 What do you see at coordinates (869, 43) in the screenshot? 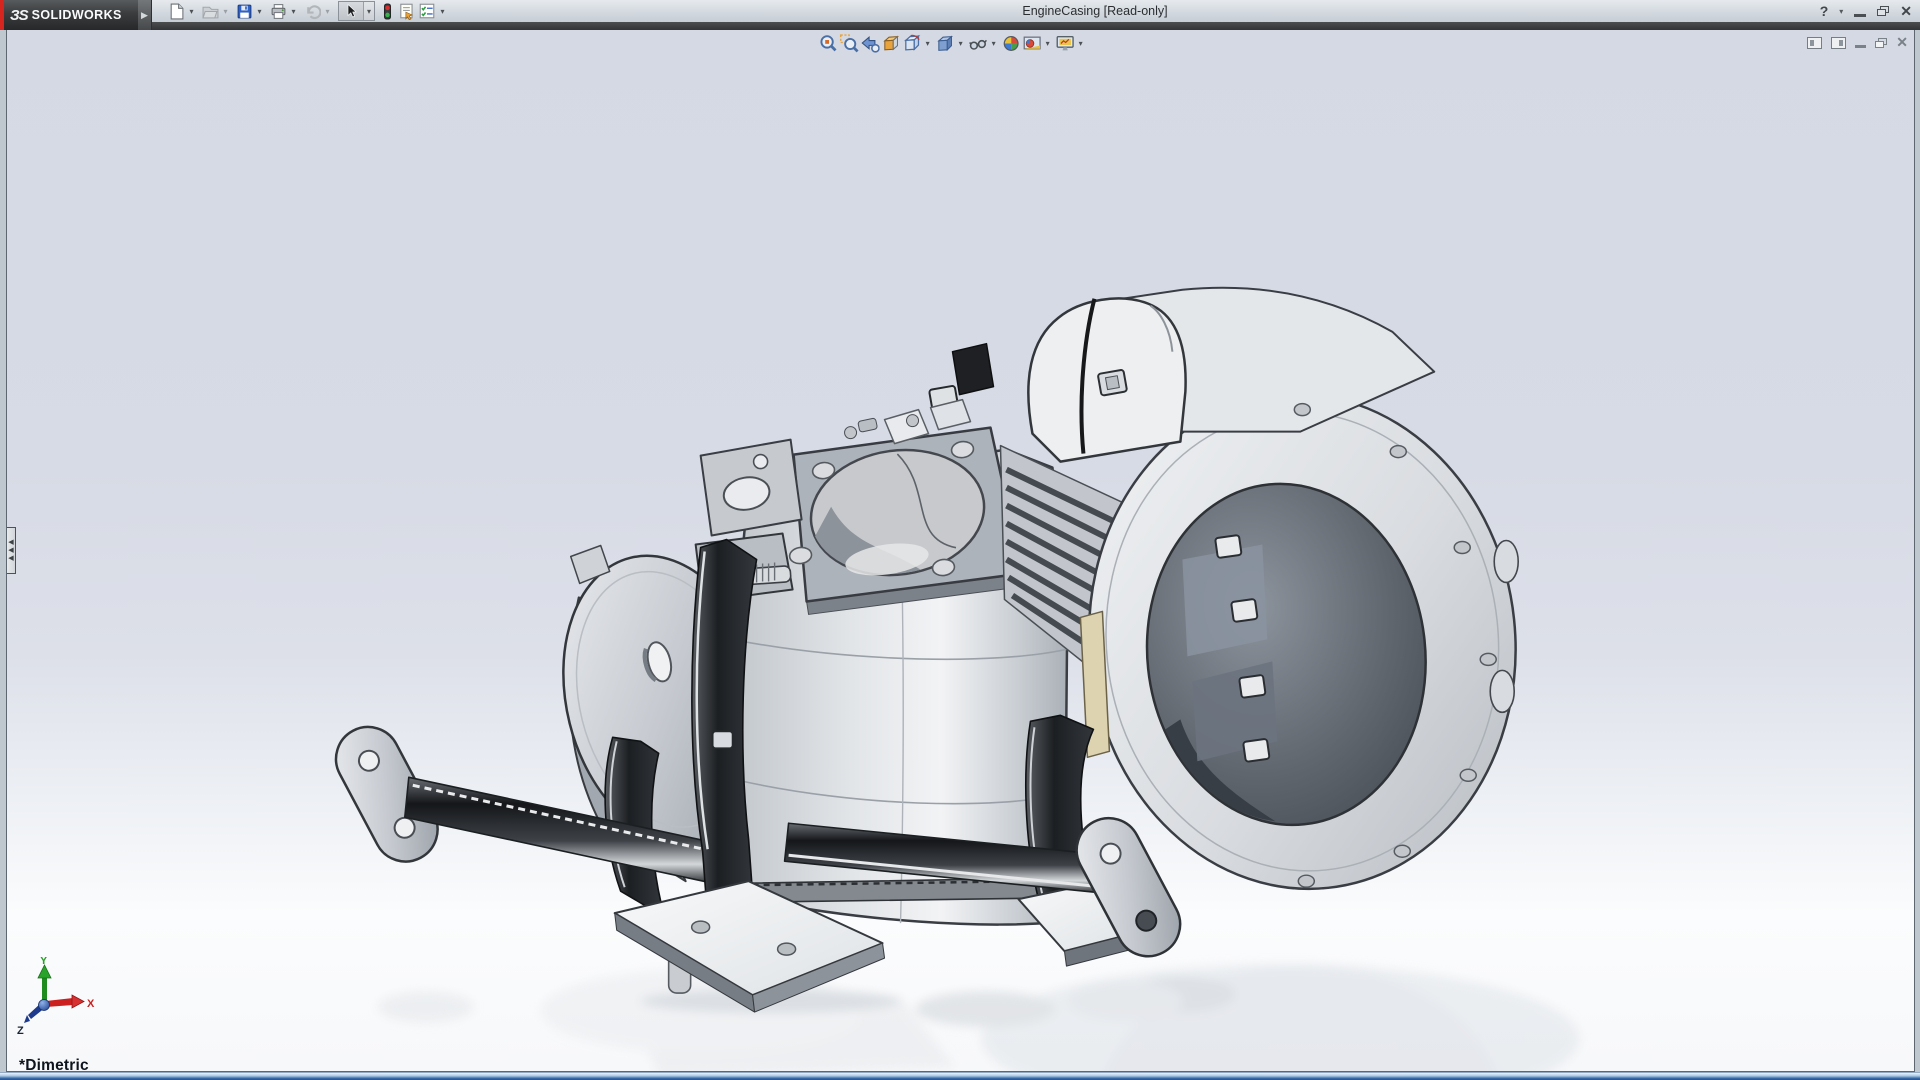
I see `previous-view-icon` at bounding box center [869, 43].